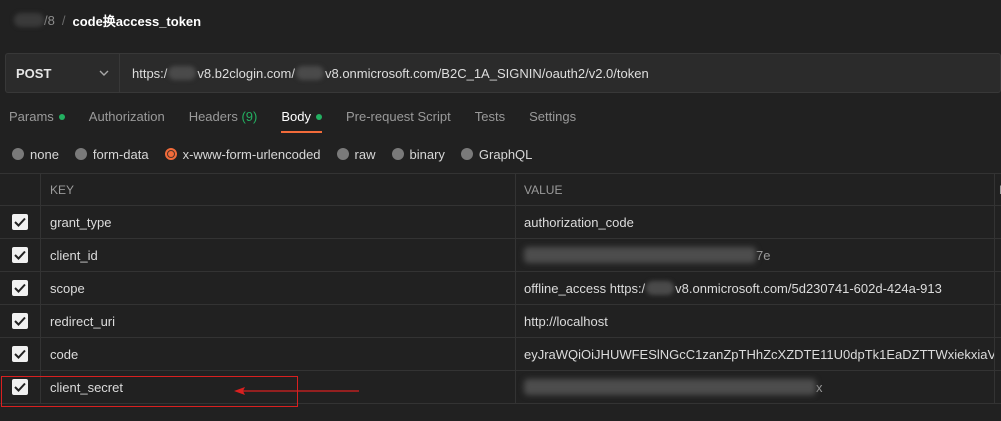 The image size is (1001, 421). I want to click on column-header-value: VALUE, so click(755, 189).